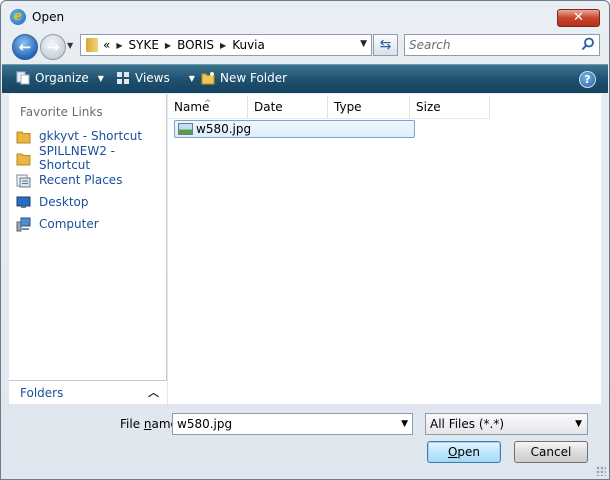  Describe the element at coordinates (601, 471) in the screenshot. I see `resize-grip` at that location.